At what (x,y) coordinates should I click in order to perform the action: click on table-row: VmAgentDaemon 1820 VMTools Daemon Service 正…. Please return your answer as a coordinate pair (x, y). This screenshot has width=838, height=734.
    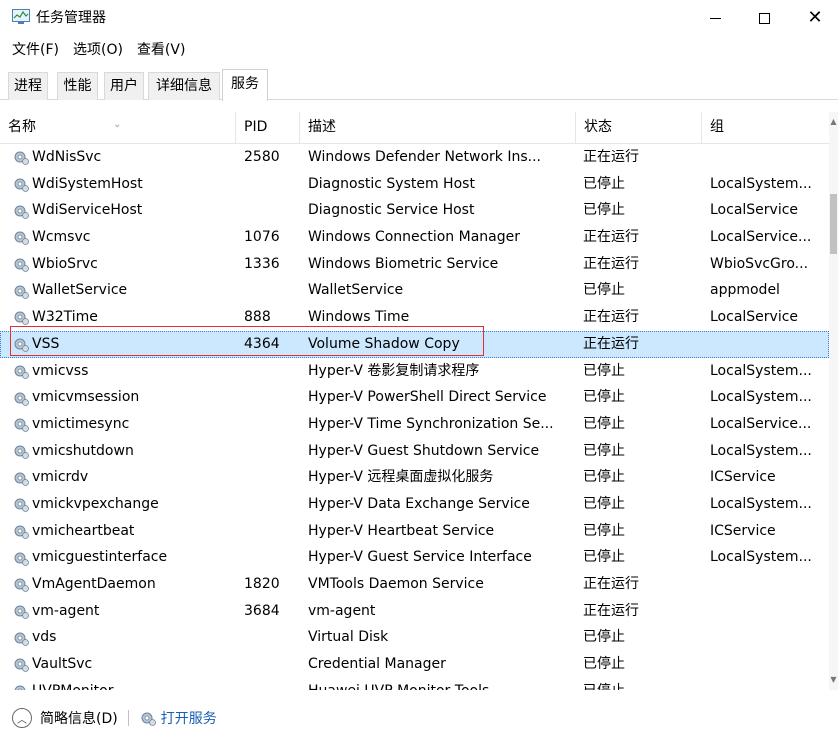
    Looking at the image, I should click on (414, 584).